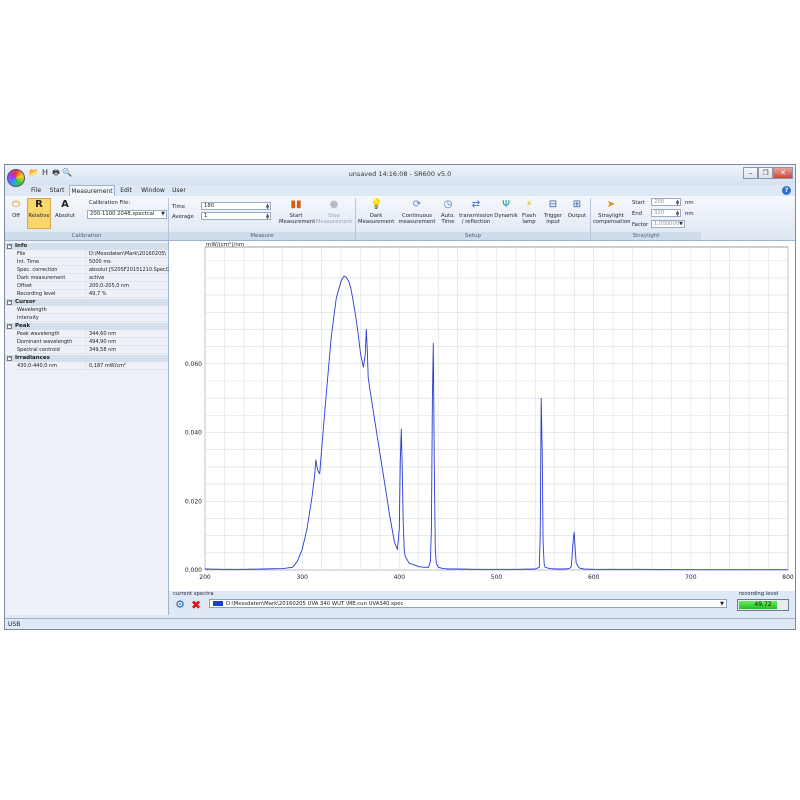  Describe the element at coordinates (262, 236) in the screenshot. I see `group-label-measure: Measure` at that location.